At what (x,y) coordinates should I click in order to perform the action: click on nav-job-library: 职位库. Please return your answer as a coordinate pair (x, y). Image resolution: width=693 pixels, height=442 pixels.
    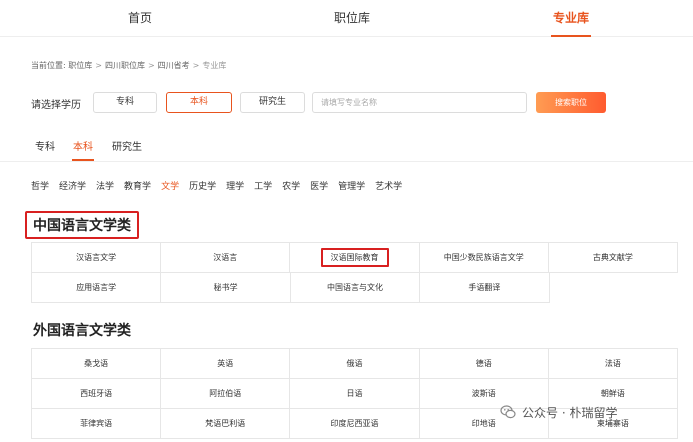
    Looking at the image, I should click on (352, 18).